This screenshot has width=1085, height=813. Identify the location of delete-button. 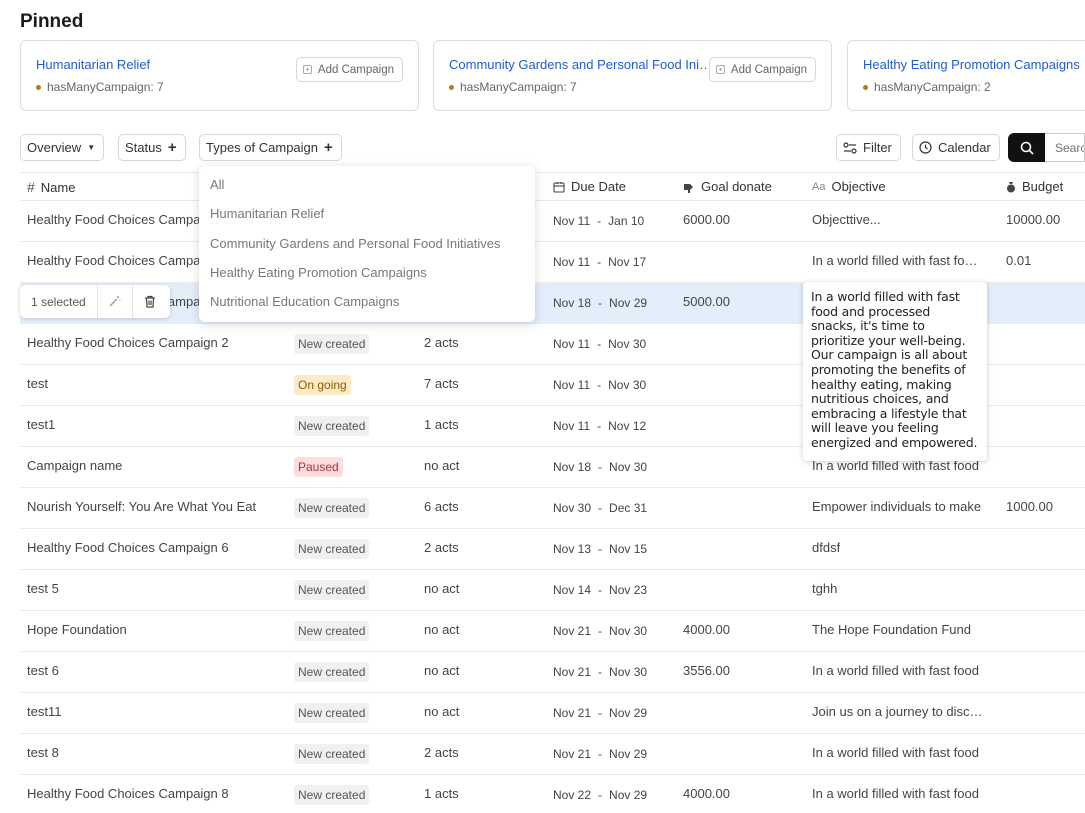
(150, 301).